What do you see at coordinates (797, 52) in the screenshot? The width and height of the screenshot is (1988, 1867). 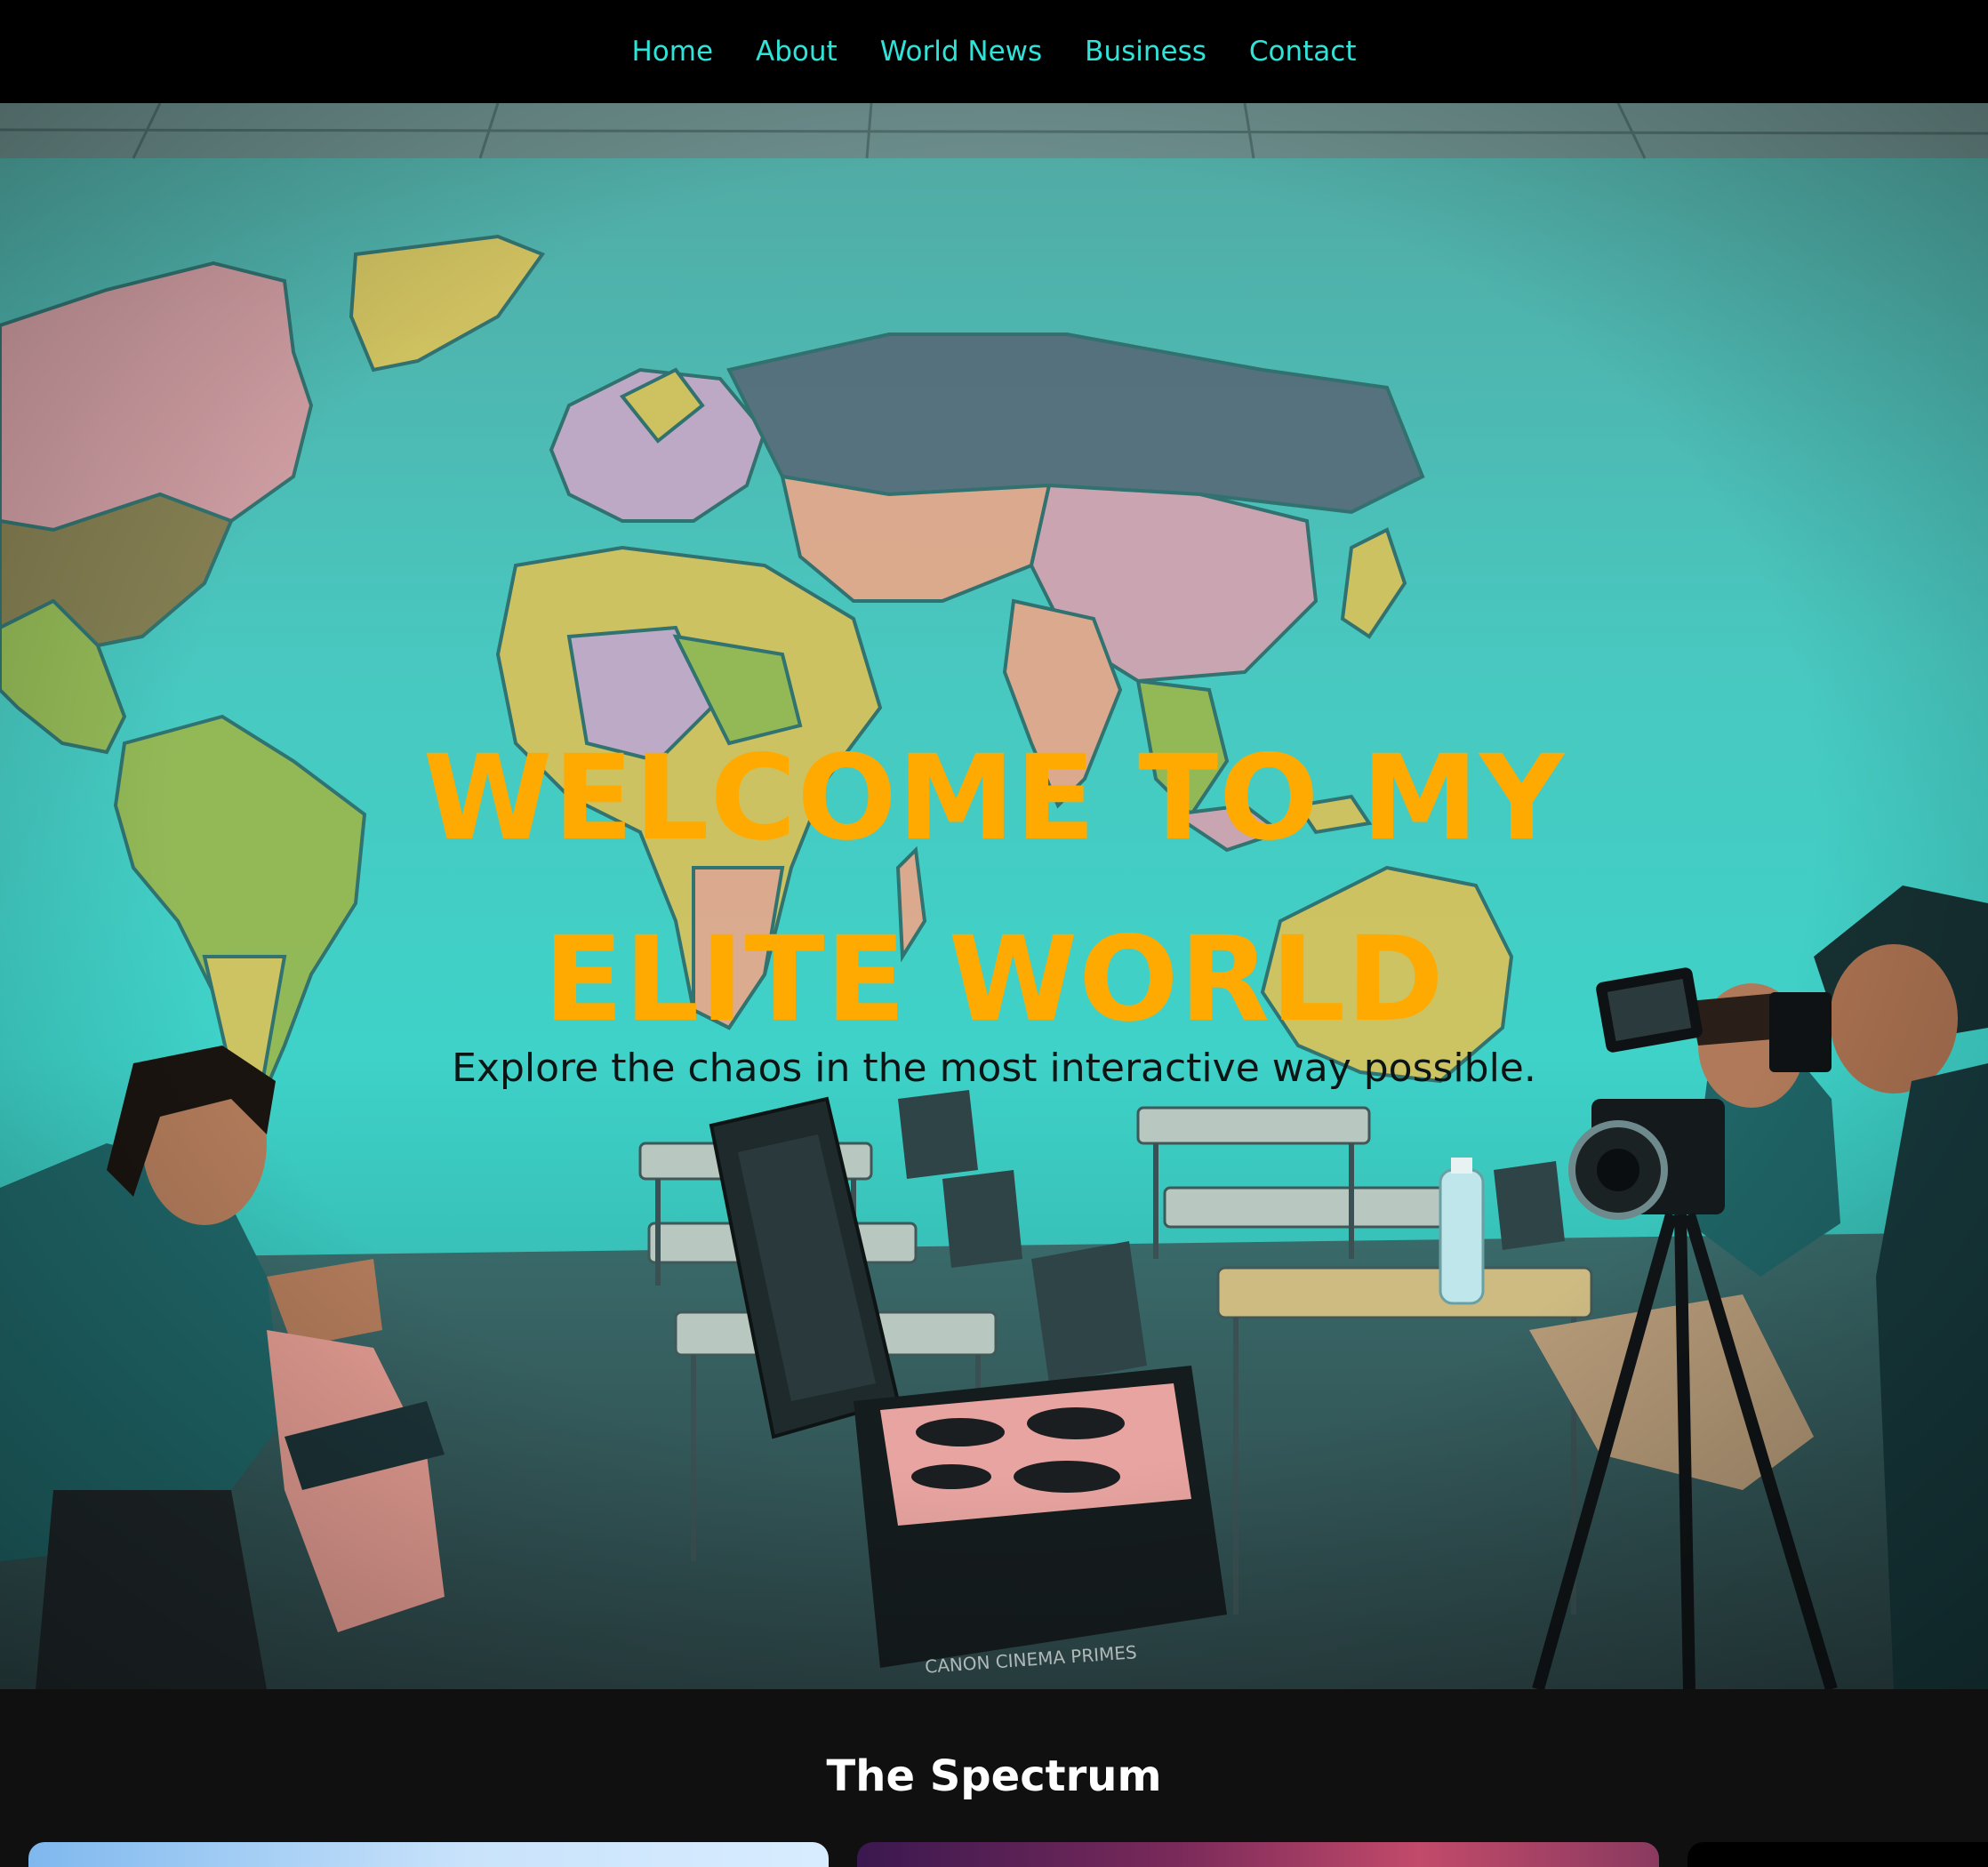 I see `nav-link-about: About` at bounding box center [797, 52].